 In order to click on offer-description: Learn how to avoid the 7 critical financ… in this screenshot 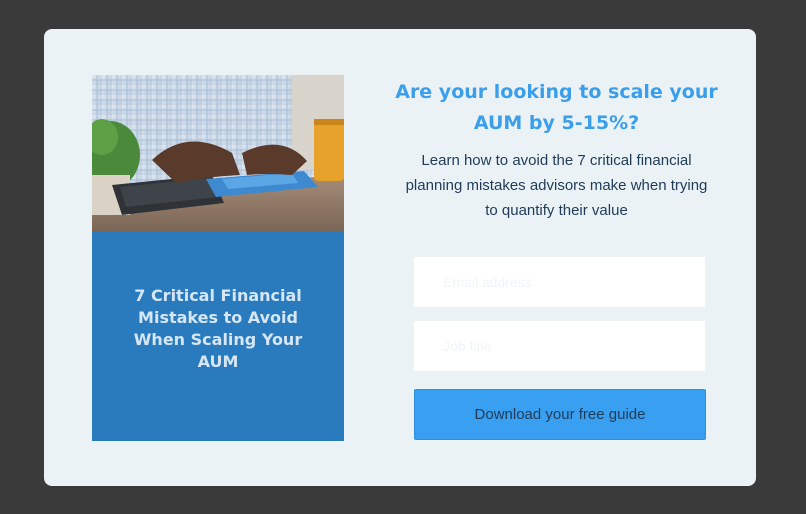, I will do `click(556, 185)`.